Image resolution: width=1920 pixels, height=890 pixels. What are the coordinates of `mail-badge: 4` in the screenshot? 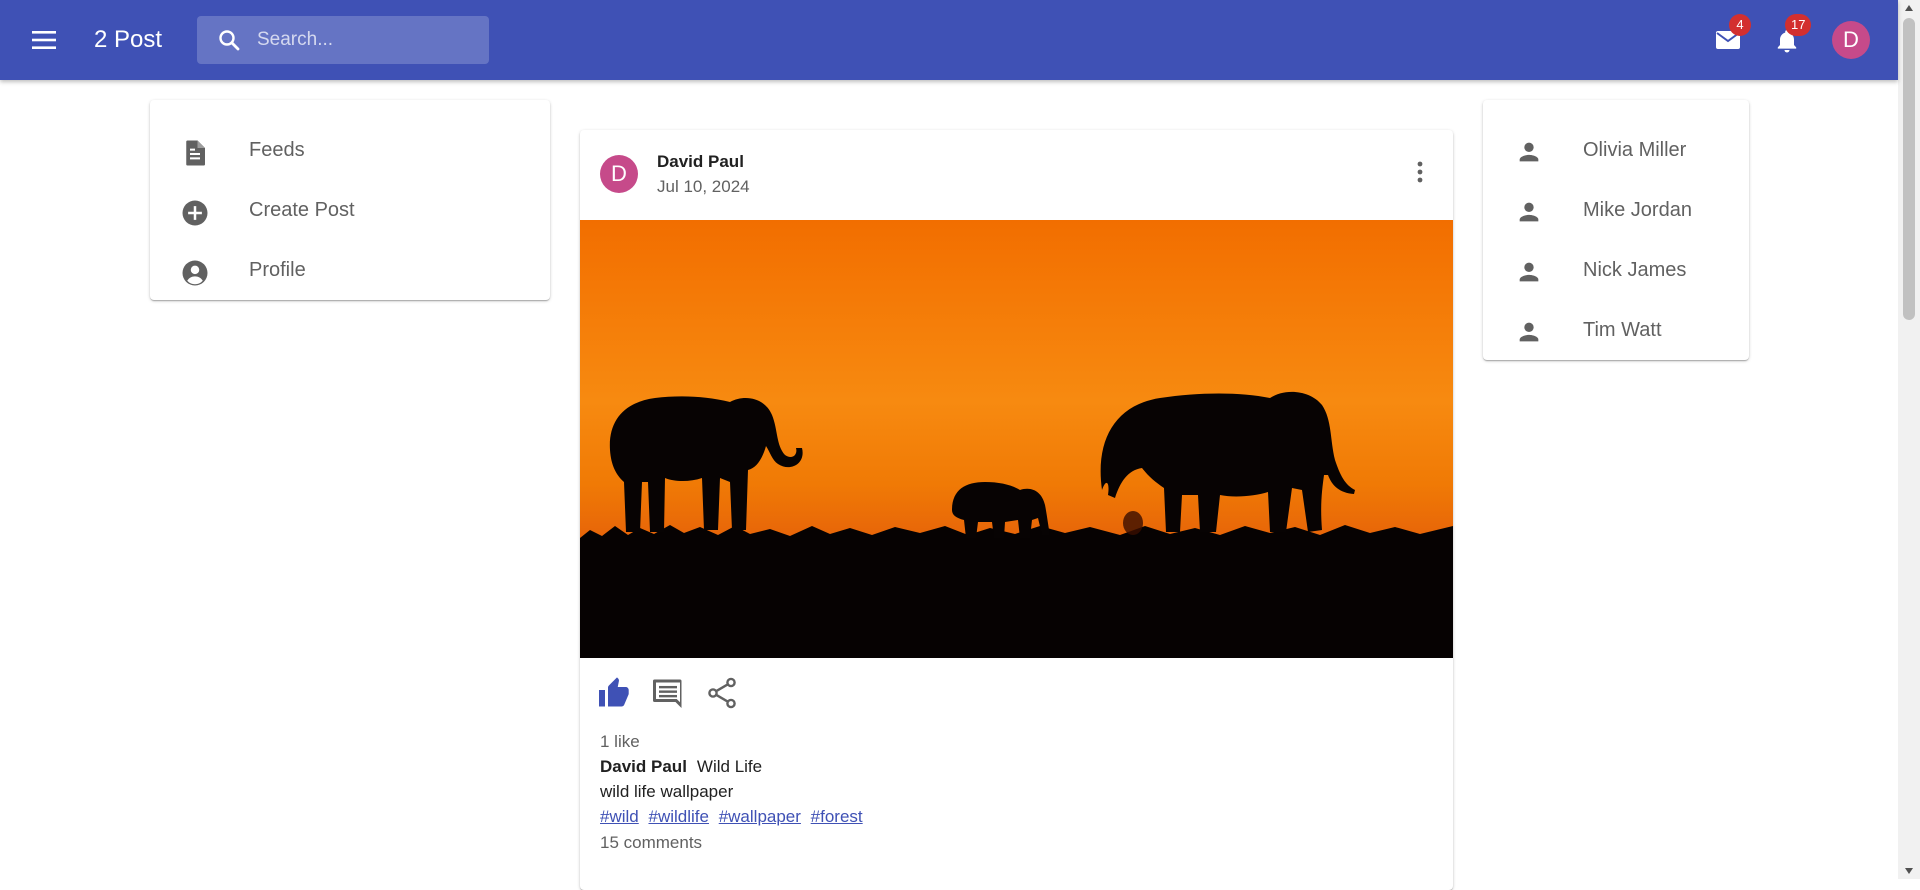 It's located at (1740, 25).